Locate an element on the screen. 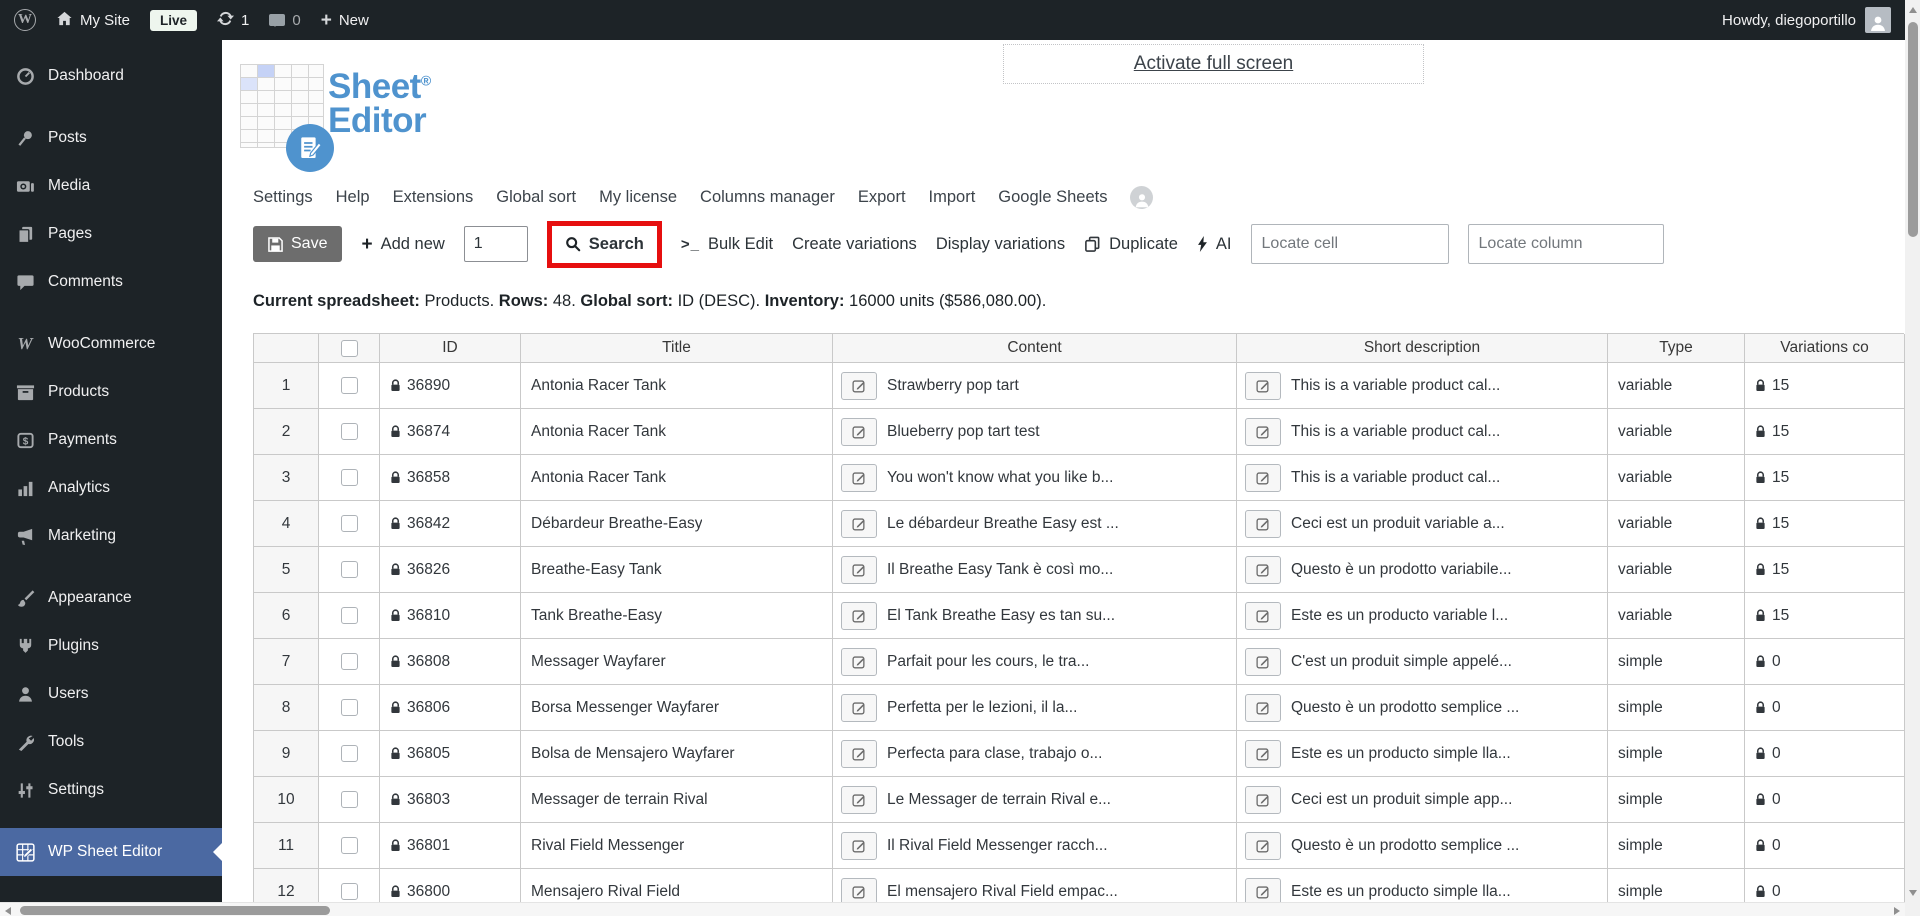 The height and width of the screenshot is (916, 1920). title-cell: Bolsa de Mensajero Wayfarer is located at coordinates (677, 754).